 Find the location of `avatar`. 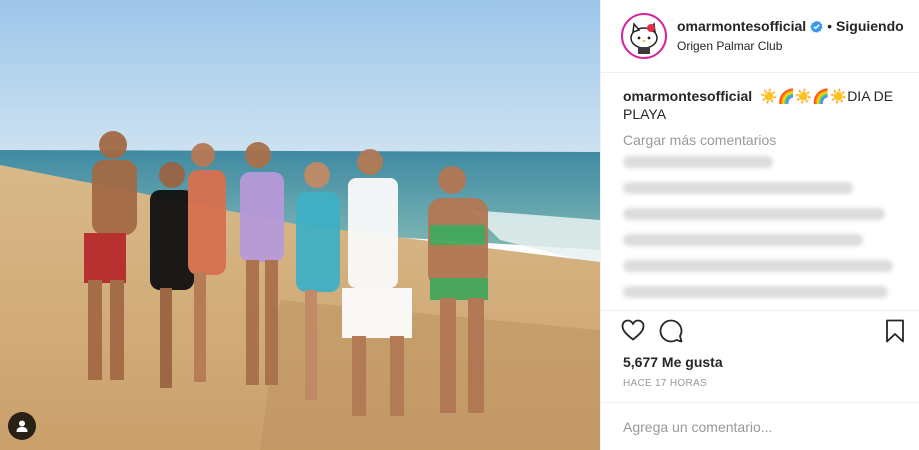

avatar is located at coordinates (644, 36).